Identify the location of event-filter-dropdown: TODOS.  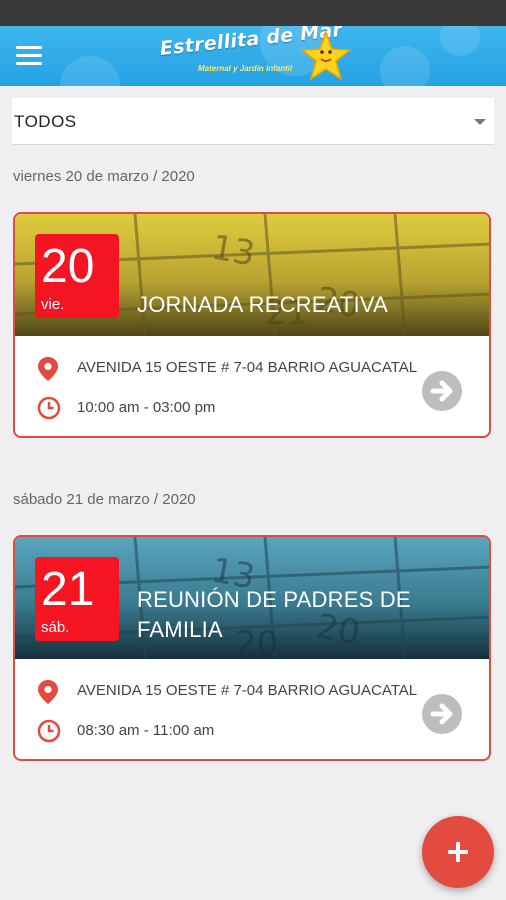
(253, 121).